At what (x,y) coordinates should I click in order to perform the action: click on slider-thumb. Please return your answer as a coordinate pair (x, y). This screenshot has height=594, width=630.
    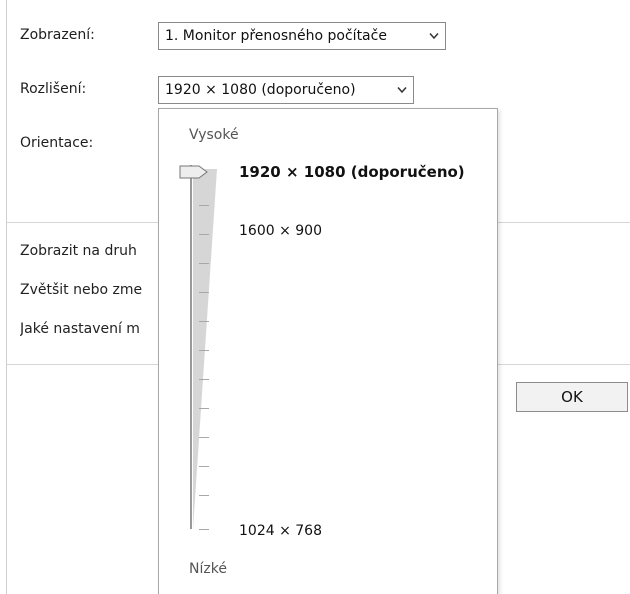
    Looking at the image, I should click on (194, 172).